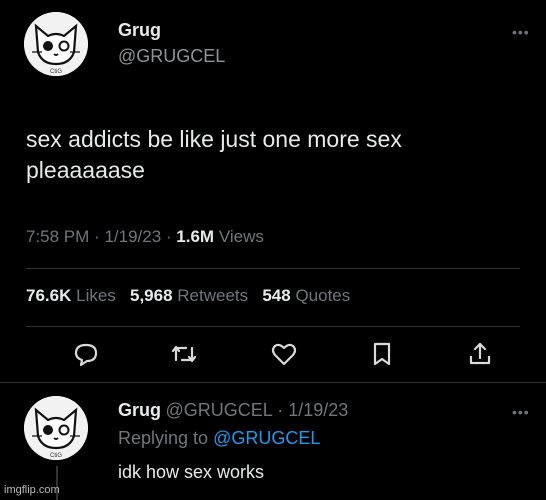 The width and height of the screenshot is (546, 500). I want to click on quotes-label: Quotes, so click(323, 295).